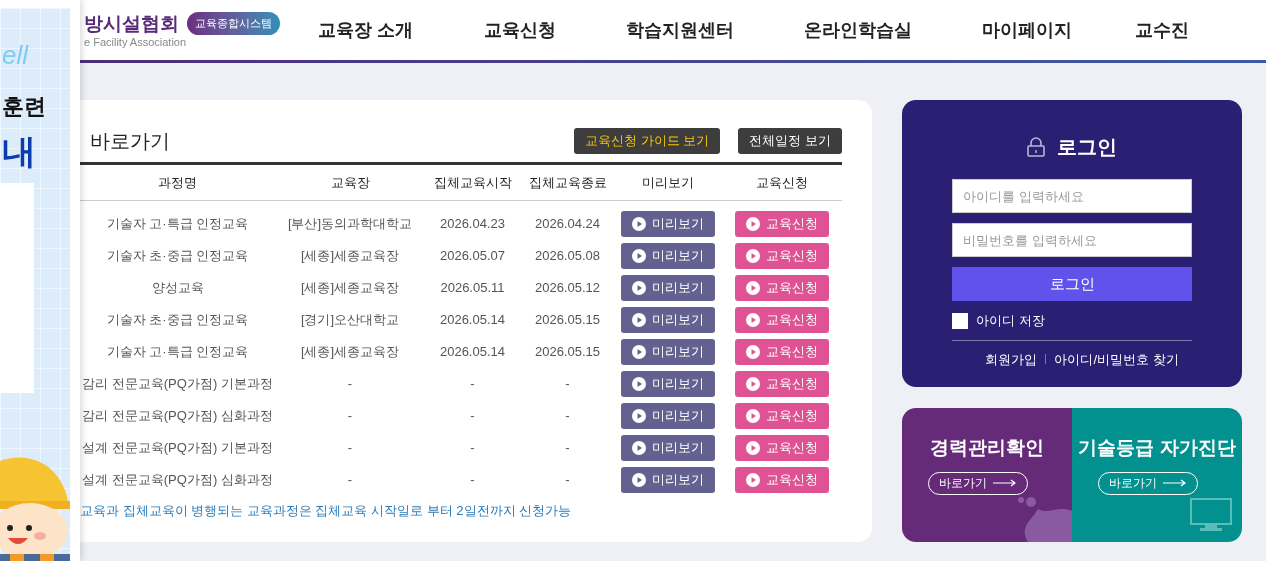 This screenshot has height=561, width=1266. I want to click on login-link: 아이디/비밀번호 찾기, so click(1116, 359).